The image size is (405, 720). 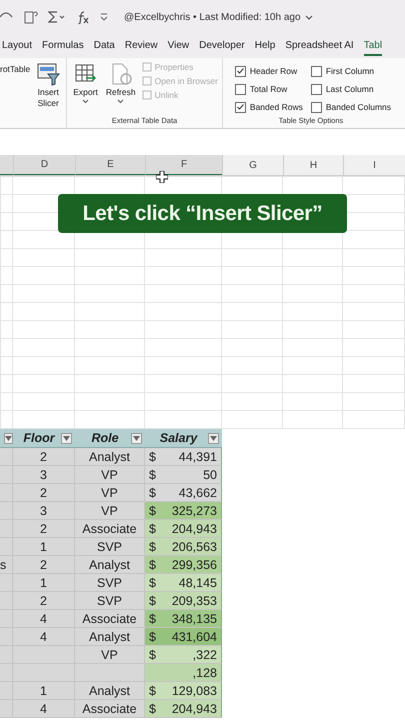 I want to click on refresh-button: Refresh, so click(x=121, y=88).